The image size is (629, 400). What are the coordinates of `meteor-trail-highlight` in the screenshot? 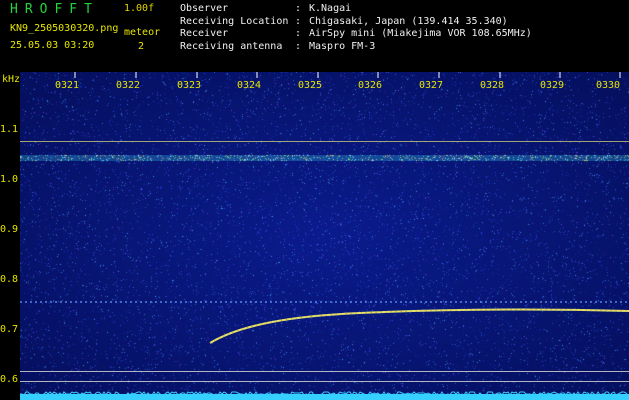 It's located at (419, 326).